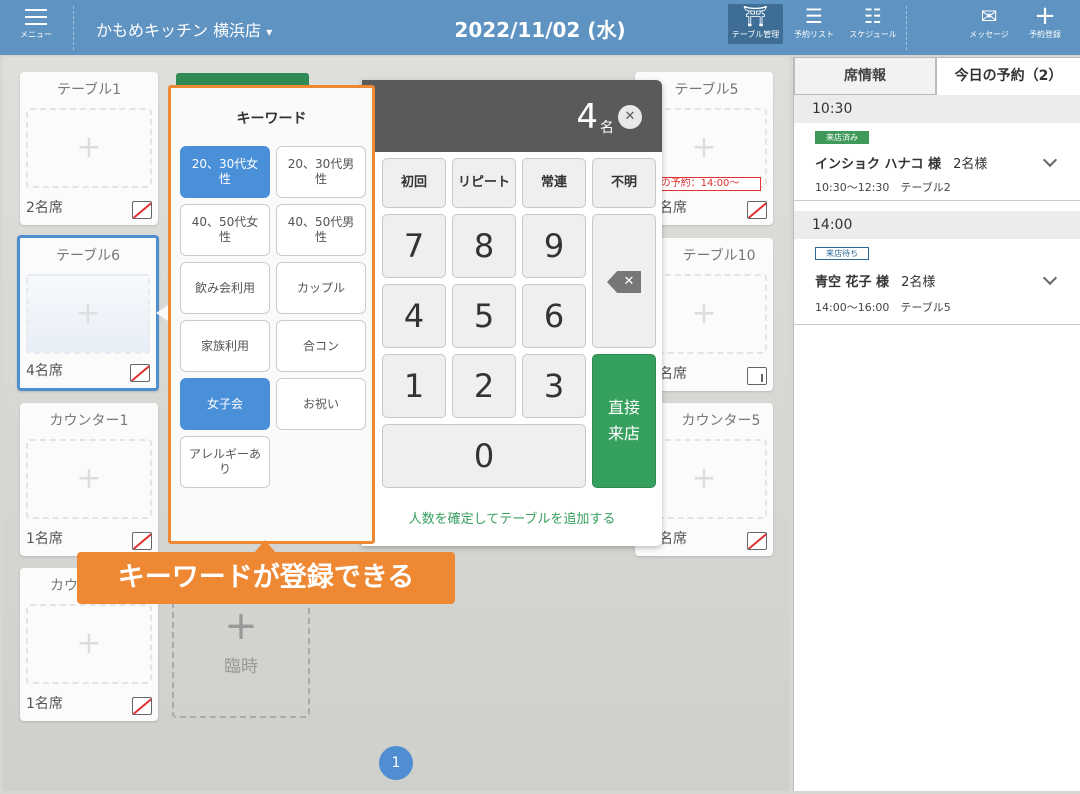 The image size is (1080, 794). I want to click on keyword-chip: アレルギーあり, so click(225, 462).